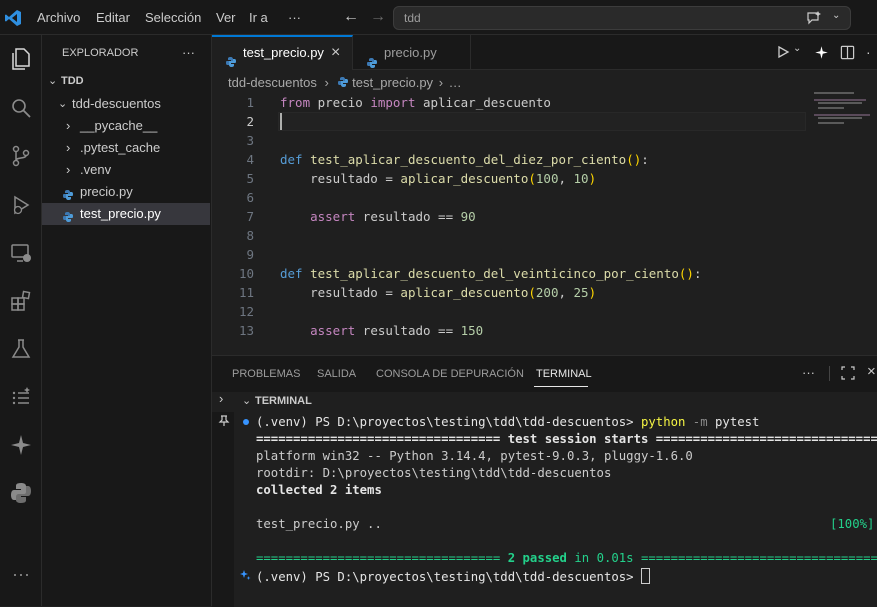 This screenshot has width=877, height=607. Describe the element at coordinates (250, 197) in the screenshot. I see `line-number: 6` at that location.